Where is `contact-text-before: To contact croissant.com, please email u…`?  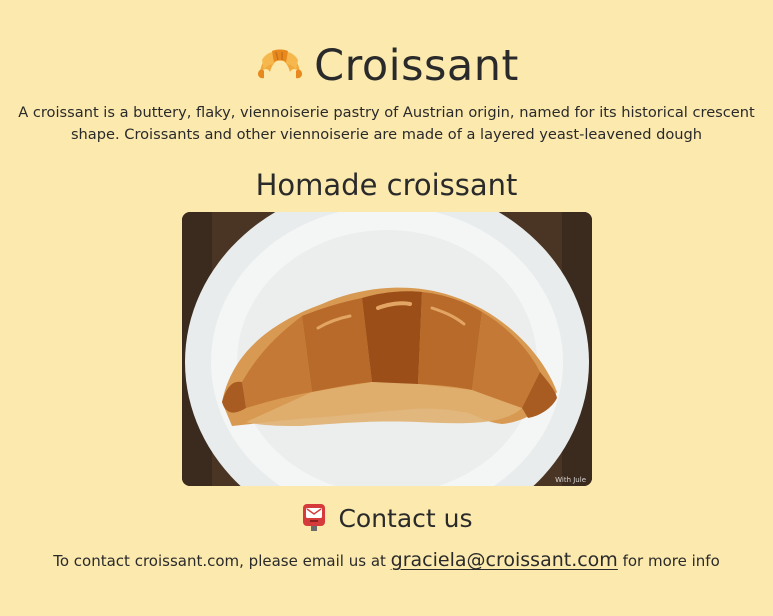 contact-text-before: To contact croissant.com, please email u… is located at coordinates (222, 561).